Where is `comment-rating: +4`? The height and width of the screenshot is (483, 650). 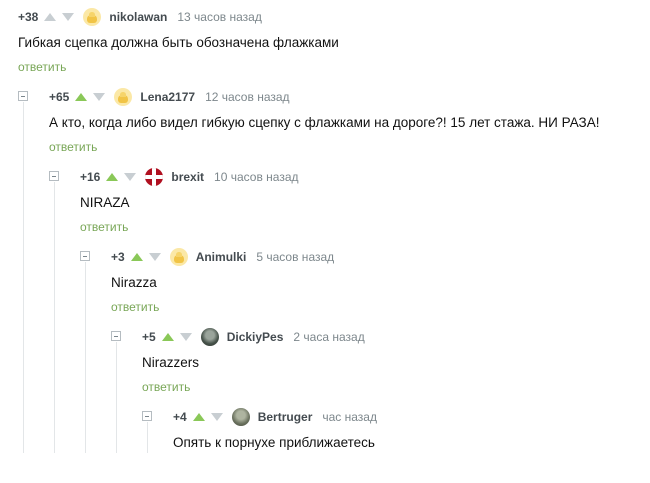
comment-rating: +4 is located at coordinates (180, 417).